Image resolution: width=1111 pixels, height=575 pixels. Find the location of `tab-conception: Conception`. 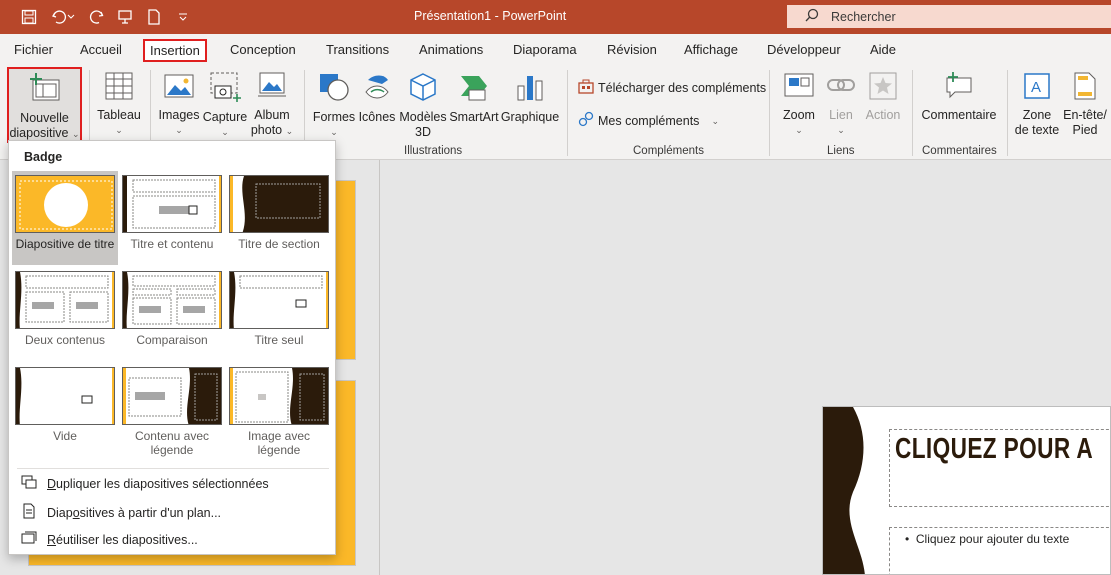

tab-conception: Conception is located at coordinates (263, 49).